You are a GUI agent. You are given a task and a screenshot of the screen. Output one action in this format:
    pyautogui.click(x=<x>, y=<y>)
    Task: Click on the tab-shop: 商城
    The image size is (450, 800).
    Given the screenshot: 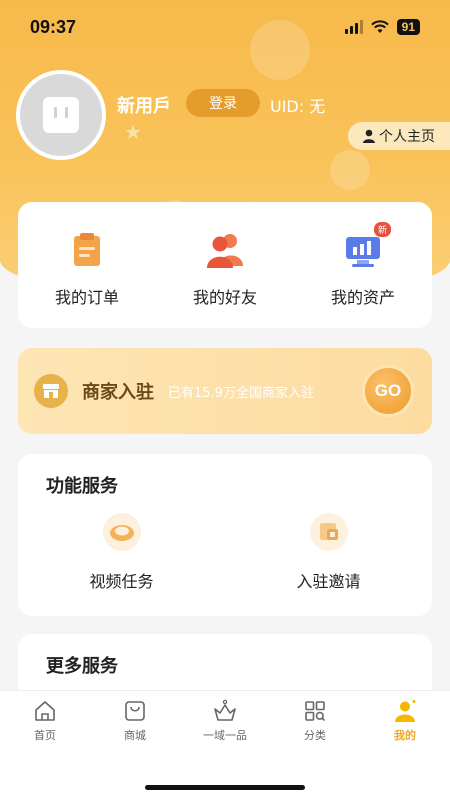 What is the action you would take?
    pyautogui.click(x=135, y=723)
    